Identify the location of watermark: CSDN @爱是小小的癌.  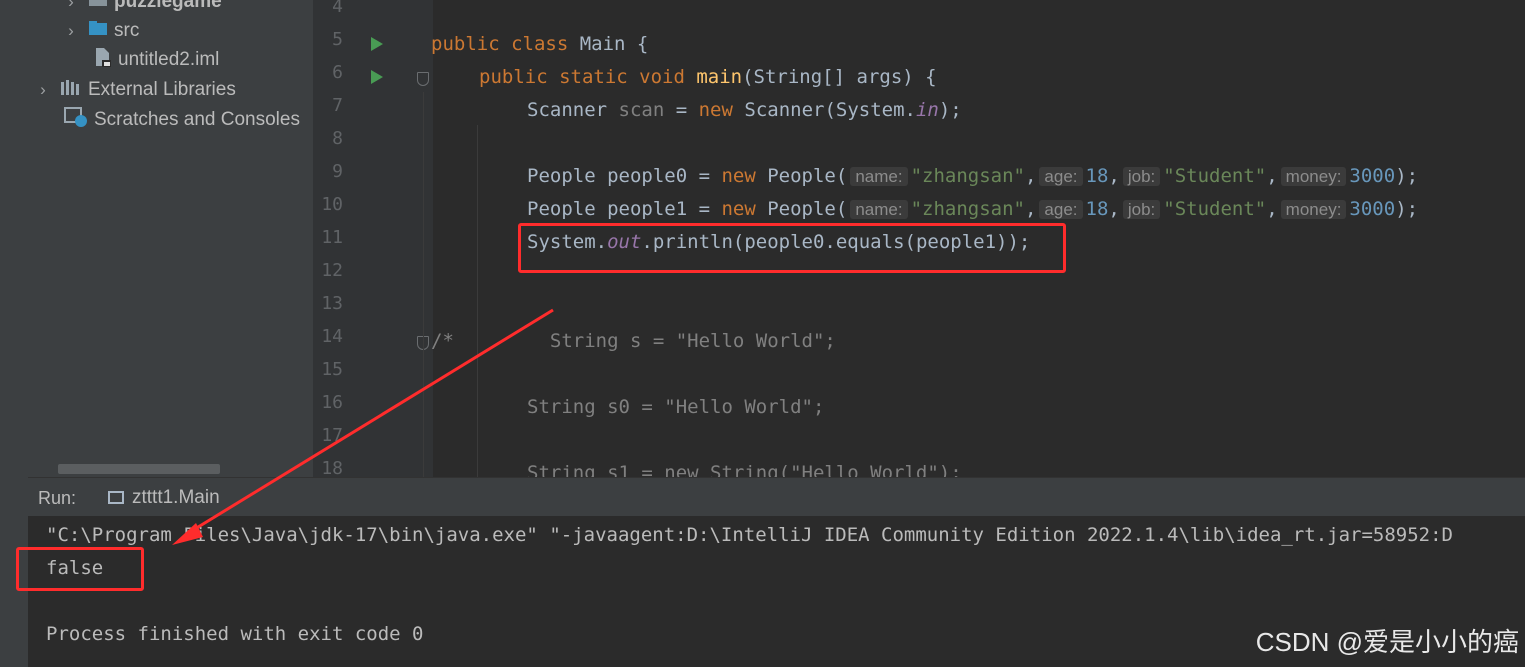
(1387, 642).